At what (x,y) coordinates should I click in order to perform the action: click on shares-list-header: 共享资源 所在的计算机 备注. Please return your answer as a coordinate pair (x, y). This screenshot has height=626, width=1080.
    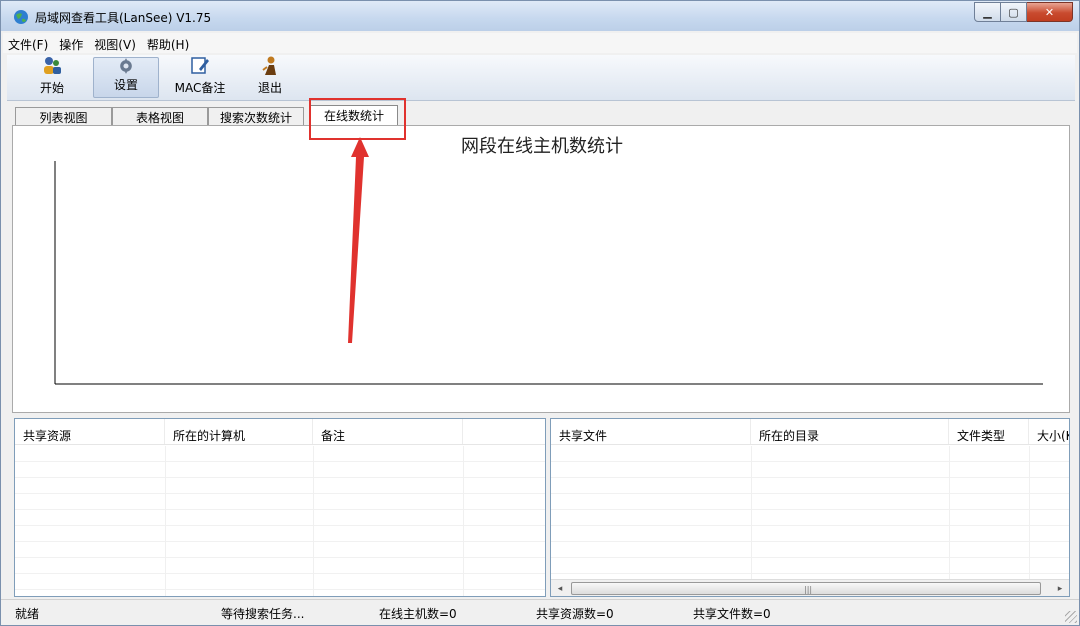
    Looking at the image, I should click on (280, 432).